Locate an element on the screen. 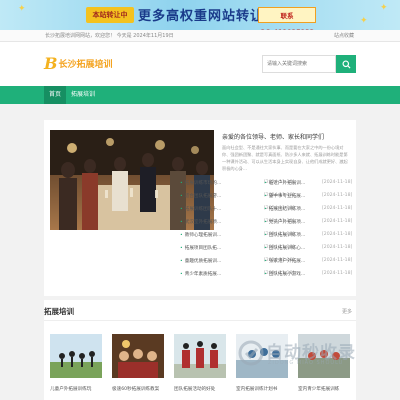  favorite-link: 站点收藏 is located at coordinates (344, 35).